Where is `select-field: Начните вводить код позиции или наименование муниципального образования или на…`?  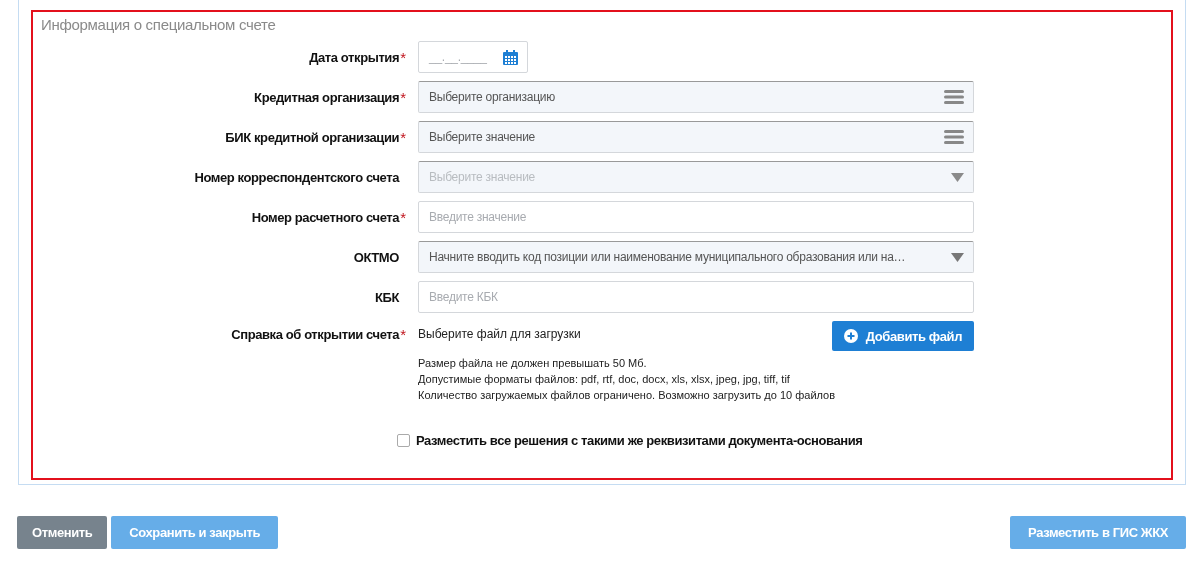
select-field: Начните вводить код позиции или наименование муниципального образования или на… is located at coordinates (696, 257).